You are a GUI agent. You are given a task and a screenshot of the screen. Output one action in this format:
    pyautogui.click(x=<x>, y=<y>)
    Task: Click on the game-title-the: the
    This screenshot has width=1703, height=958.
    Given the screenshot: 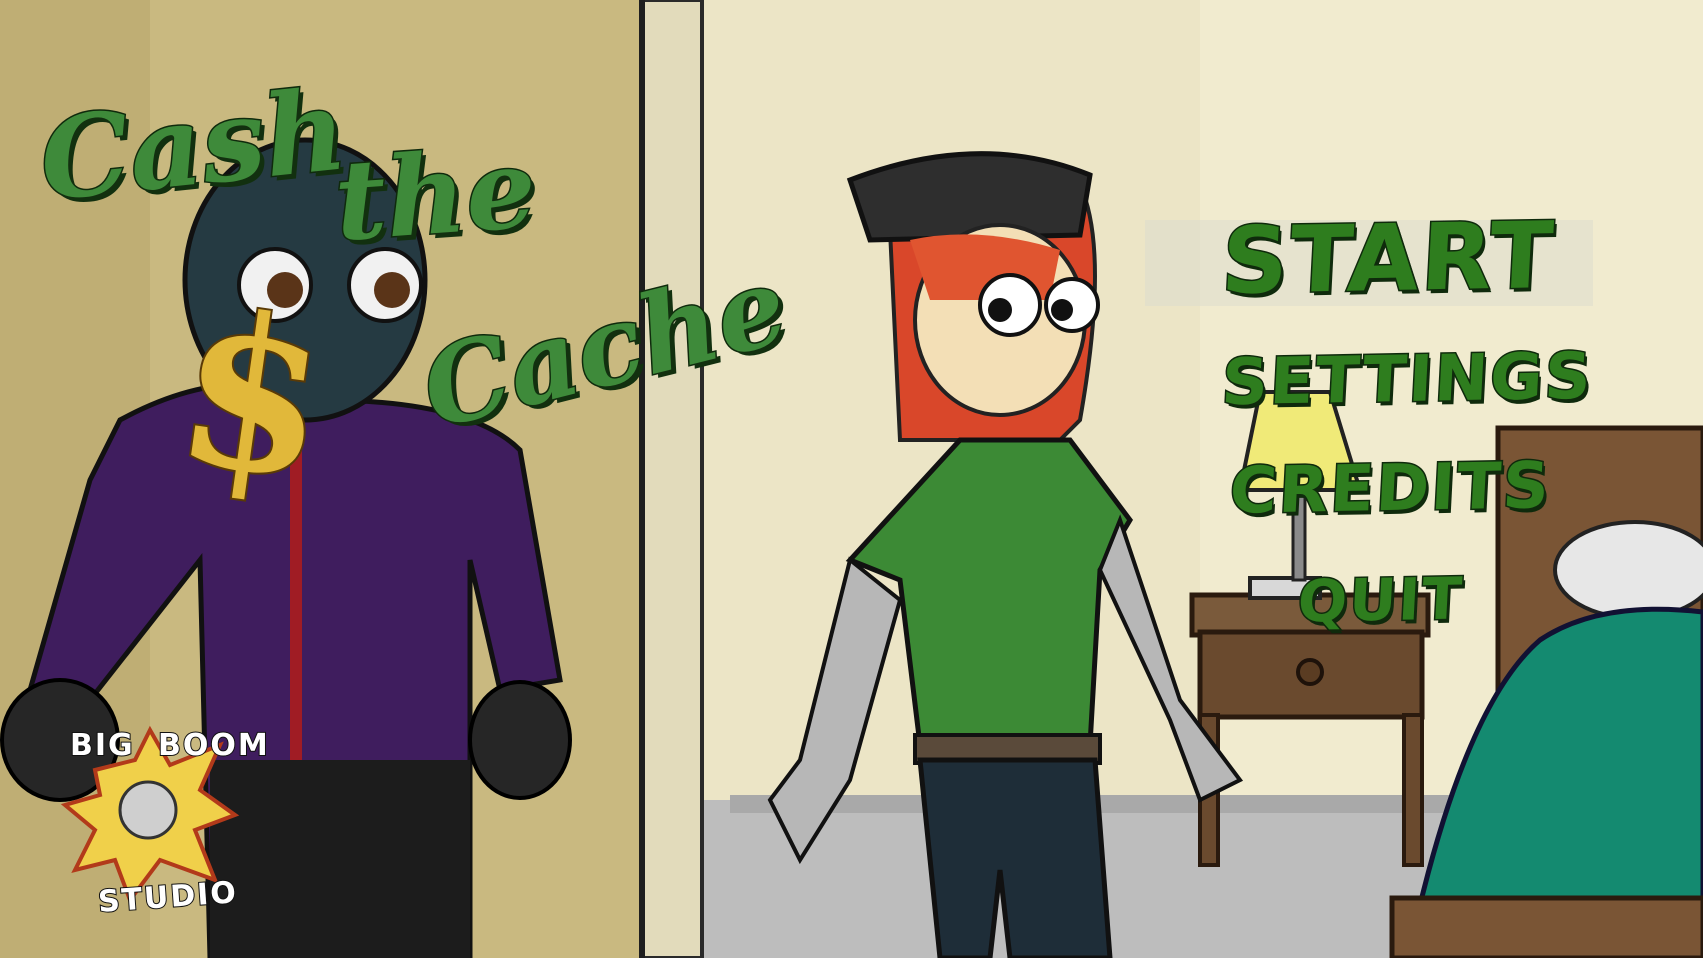 What is the action you would take?
    pyautogui.click(x=435, y=195)
    